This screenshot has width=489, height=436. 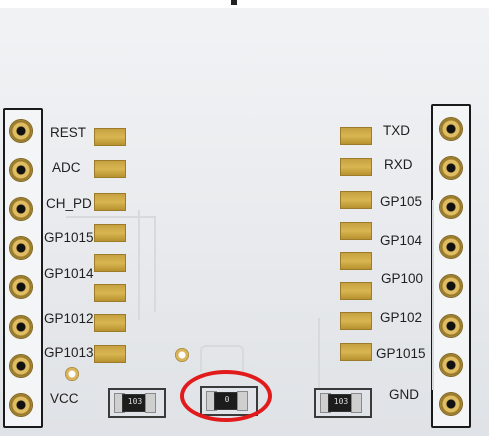 I want to click on top-marker, so click(x=234, y=2).